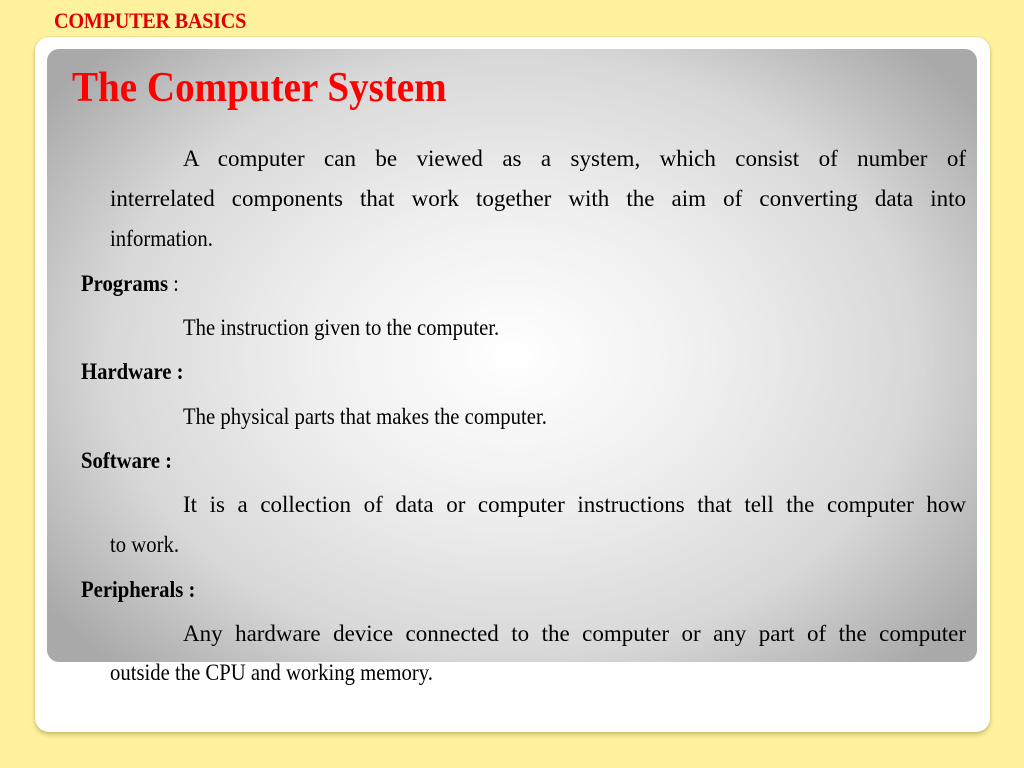 The height and width of the screenshot is (768, 1024). What do you see at coordinates (150, 20) in the screenshot?
I see `section-header-label: COMPUTER BASICS` at bounding box center [150, 20].